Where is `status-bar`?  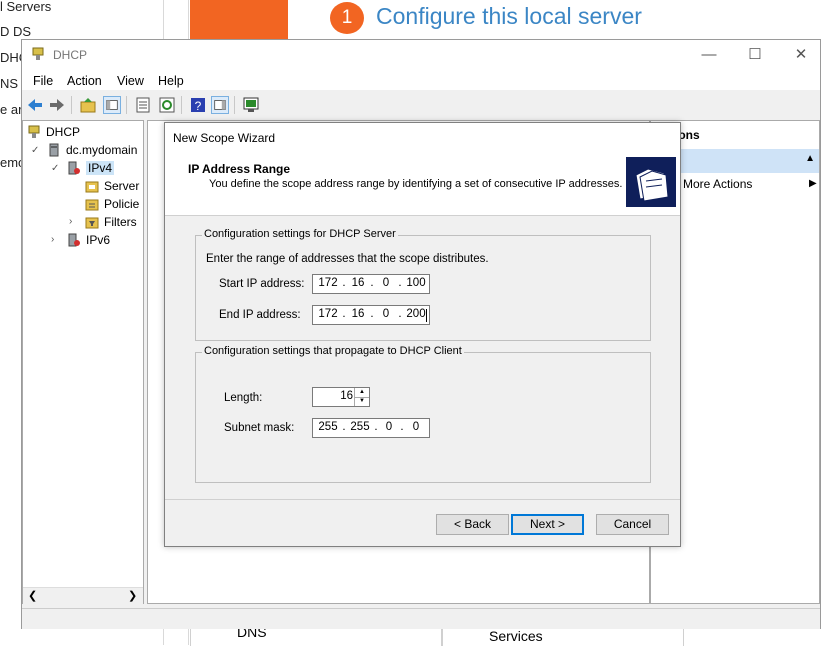
status-bar is located at coordinates (421, 618).